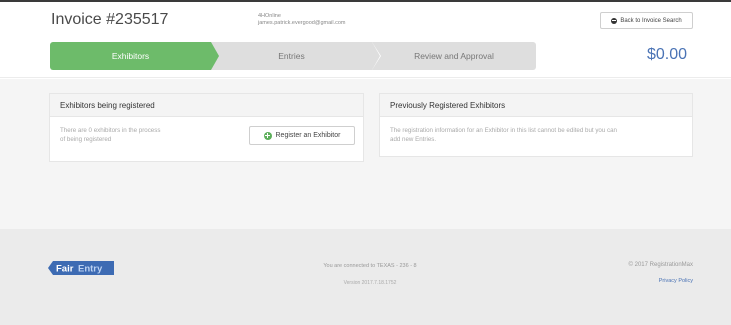 This screenshot has height=325, width=731. Describe the element at coordinates (536, 105) in the screenshot. I see `panel-title: Previously Registered Exhibitors` at that location.